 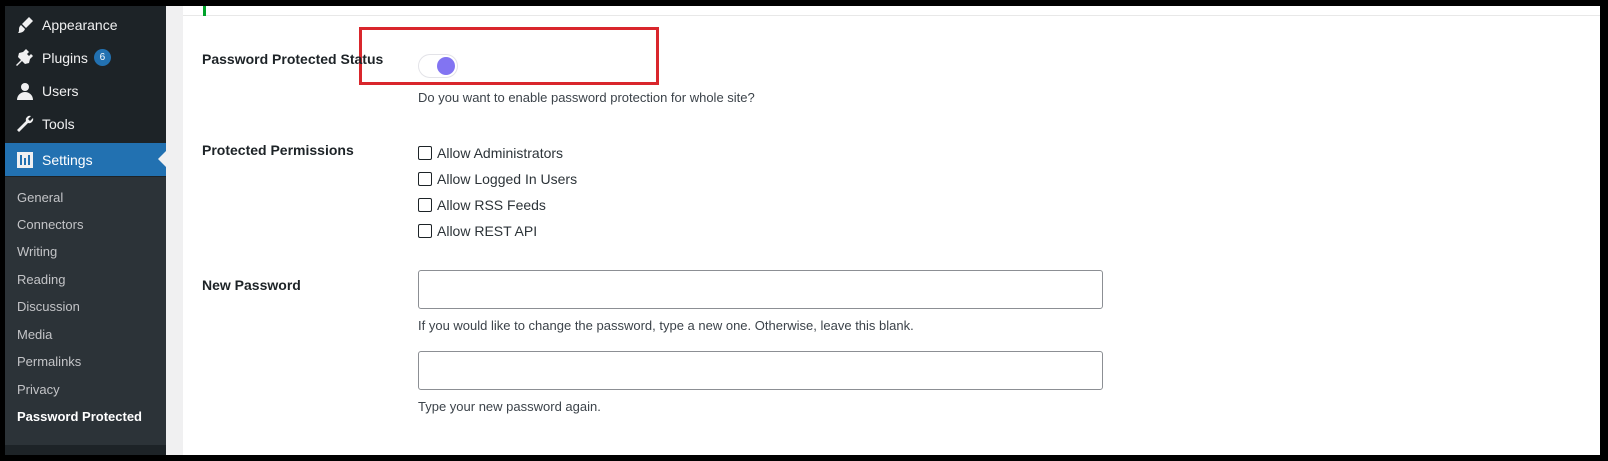 What do you see at coordinates (60, 90) in the screenshot?
I see `menu-label: Users` at bounding box center [60, 90].